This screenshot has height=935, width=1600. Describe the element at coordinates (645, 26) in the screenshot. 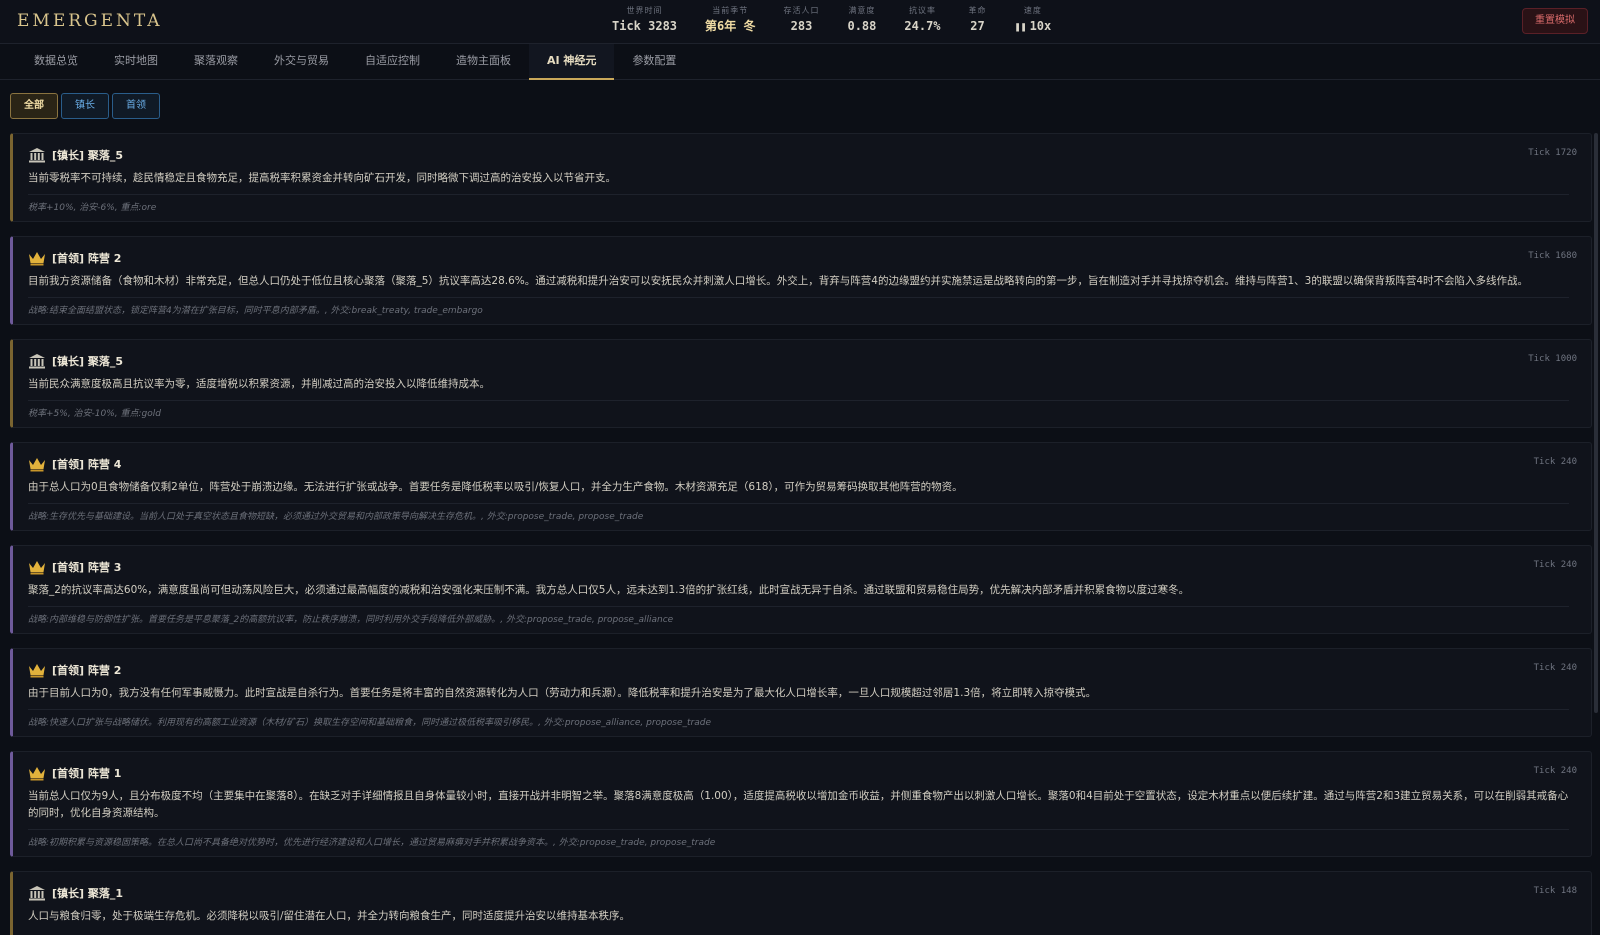

I see `stat-value: Tick 3283` at that location.